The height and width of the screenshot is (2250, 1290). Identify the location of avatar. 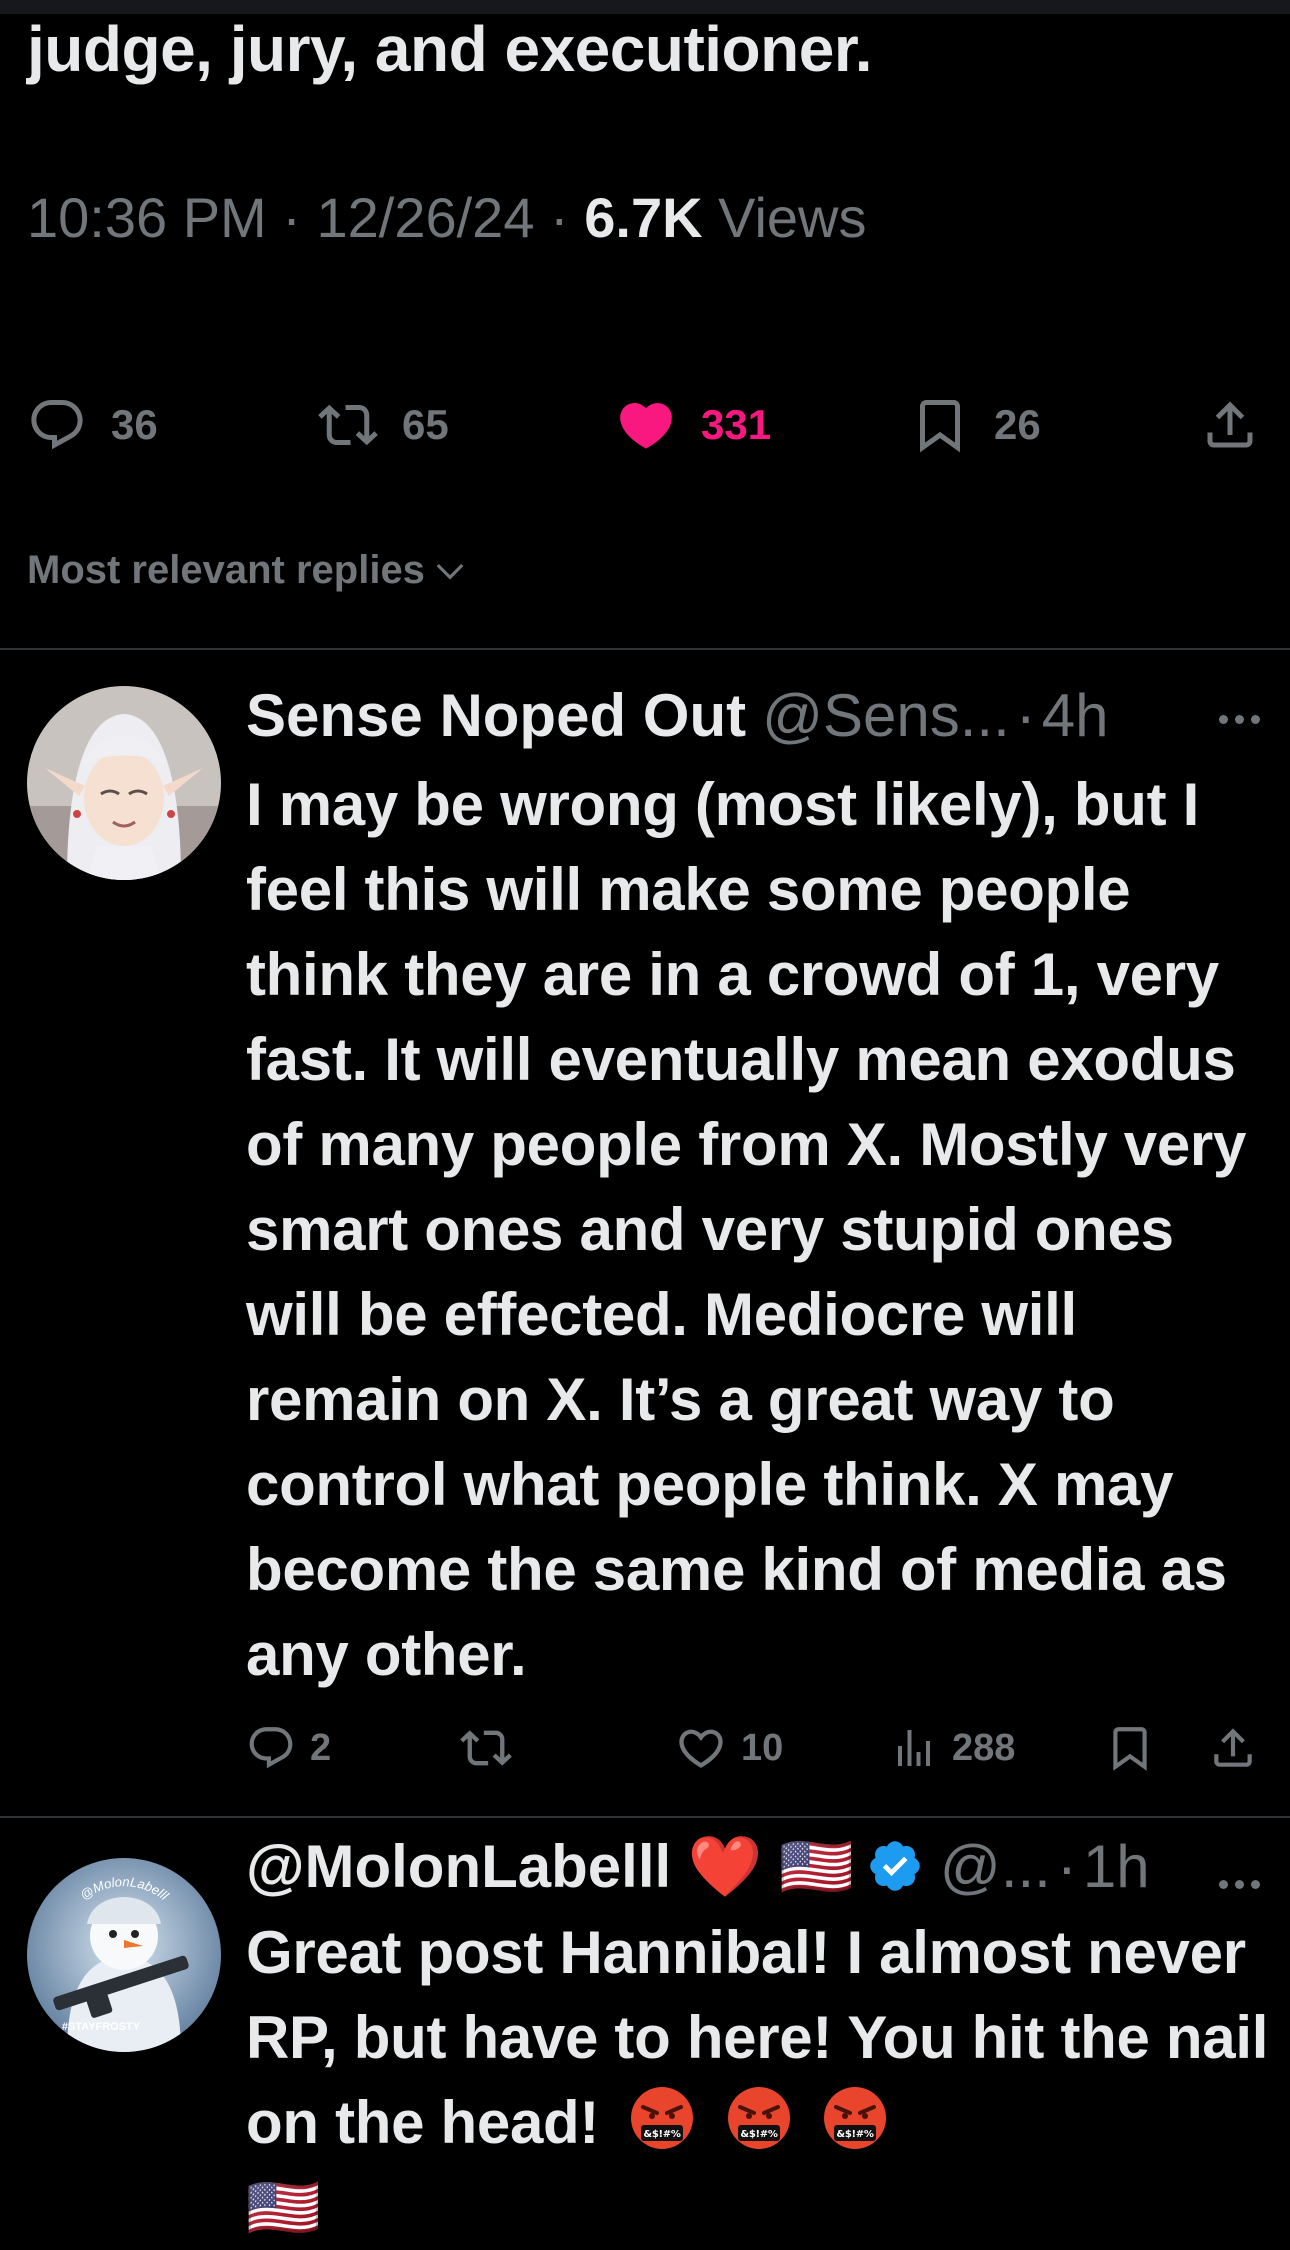
(124, 783).